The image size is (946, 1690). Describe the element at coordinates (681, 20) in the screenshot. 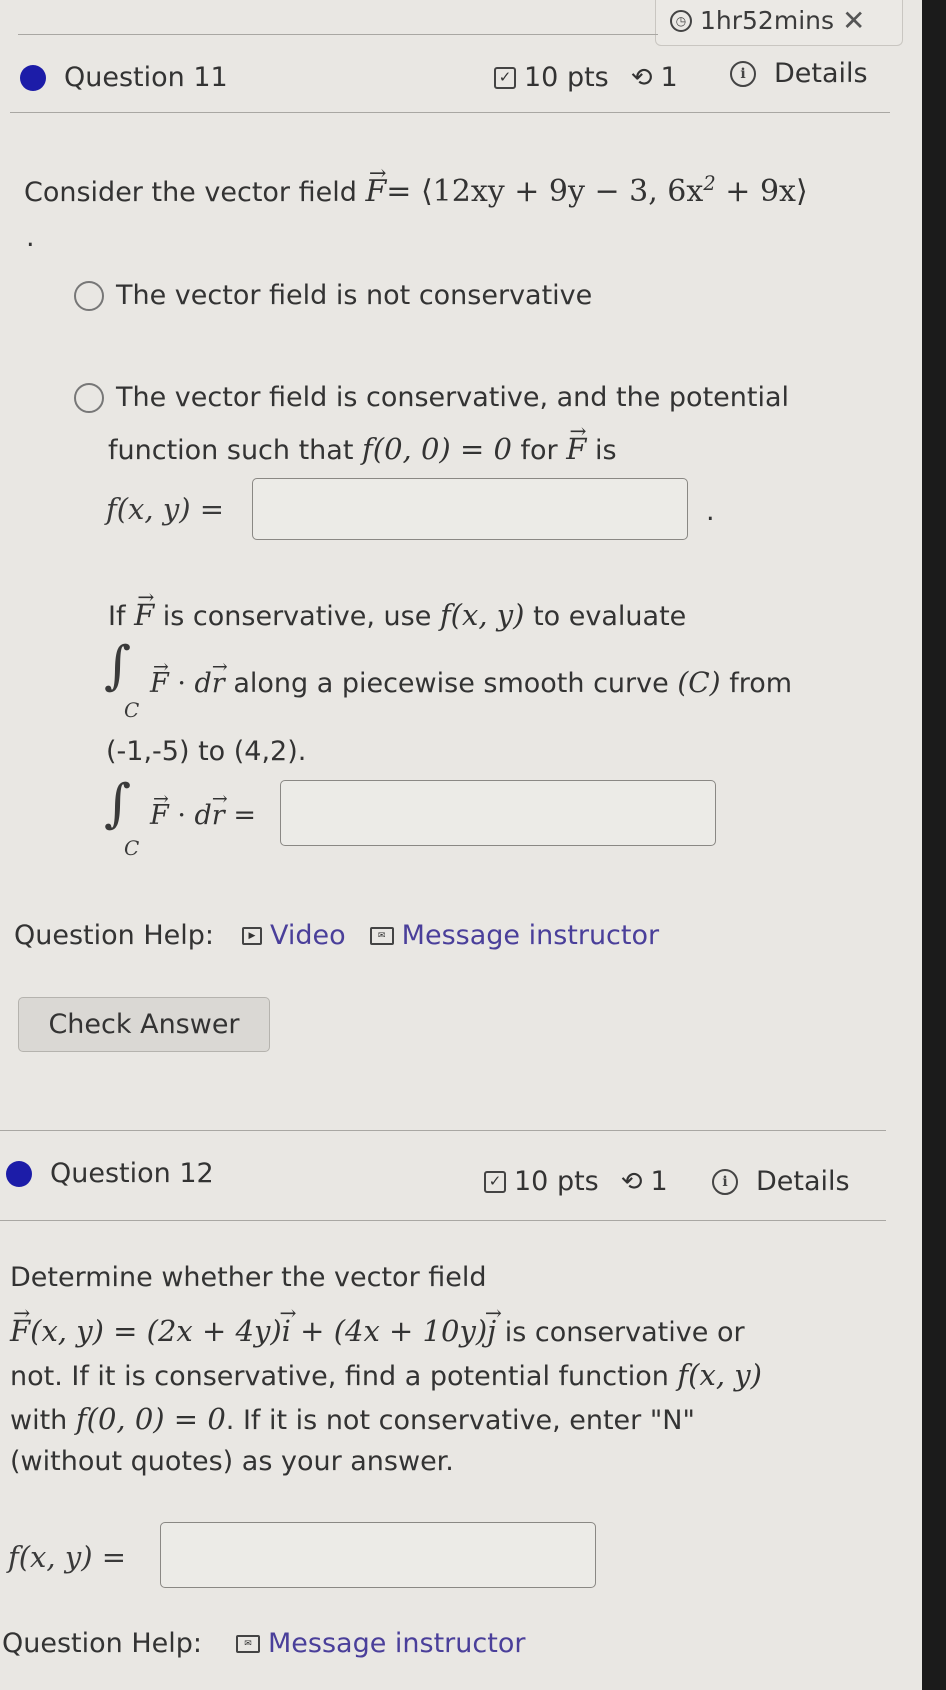

I see `clock-icon: ◷` at that location.